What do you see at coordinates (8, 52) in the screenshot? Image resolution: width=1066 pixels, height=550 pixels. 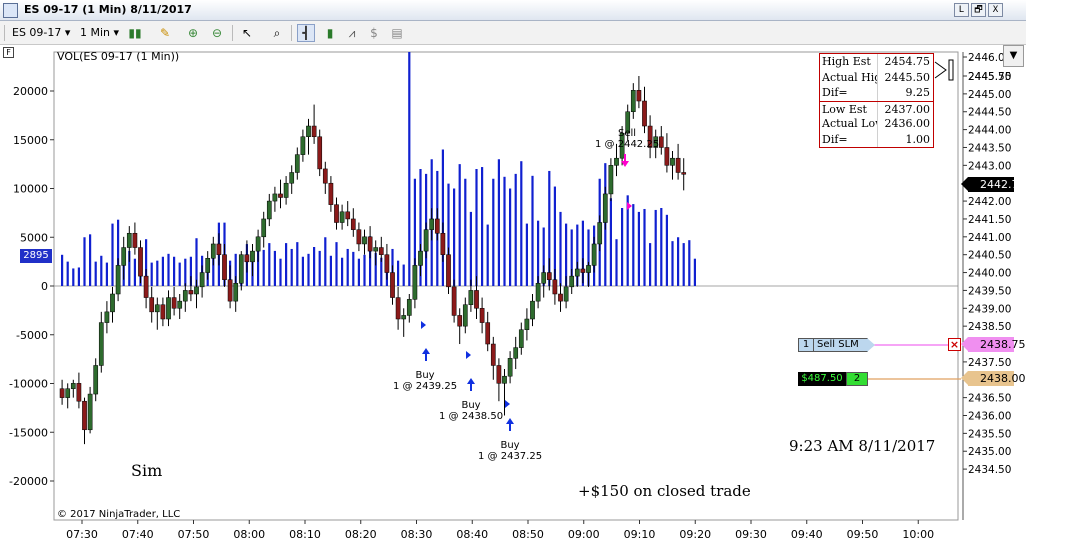 I see `flag-icon: F` at bounding box center [8, 52].